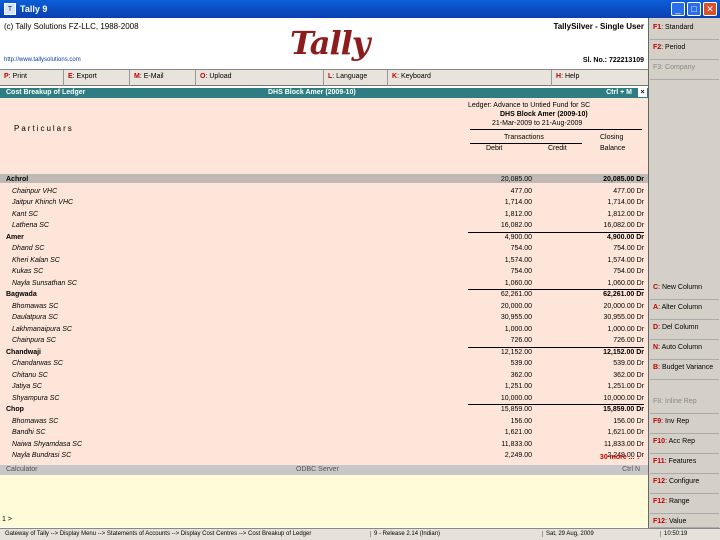 The height and width of the screenshot is (540, 720). What do you see at coordinates (324, 353) in the screenshot?
I see `cost-centre-group-row: Chandwaji 12,152.00 12,152.00 Dr` at bounding box center [324, 353].